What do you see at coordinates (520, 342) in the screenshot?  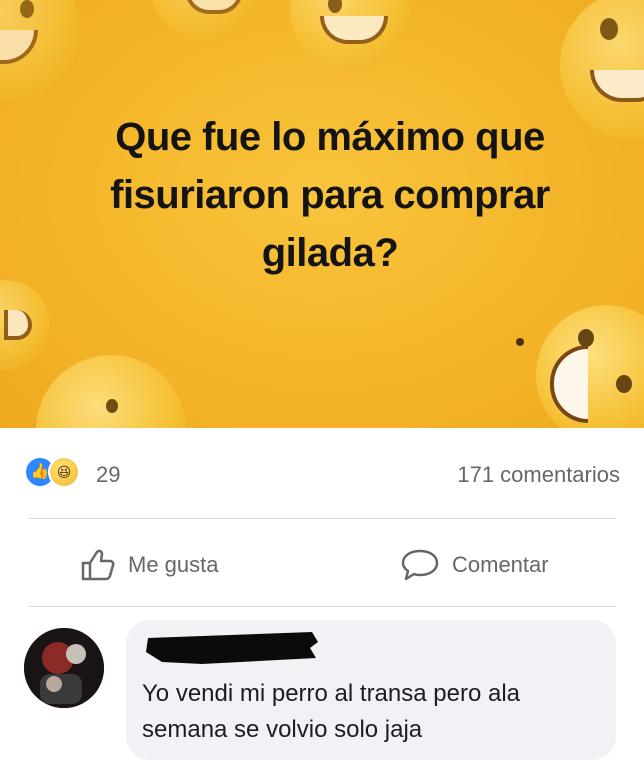 I see `decorative-dot` at bounding box center [520, 342].